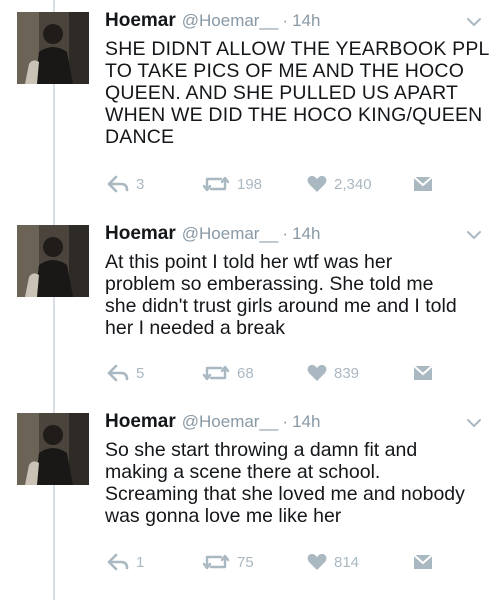 The image size is (498, 600). I want to click on reply-count: 5, so click(140, 373).